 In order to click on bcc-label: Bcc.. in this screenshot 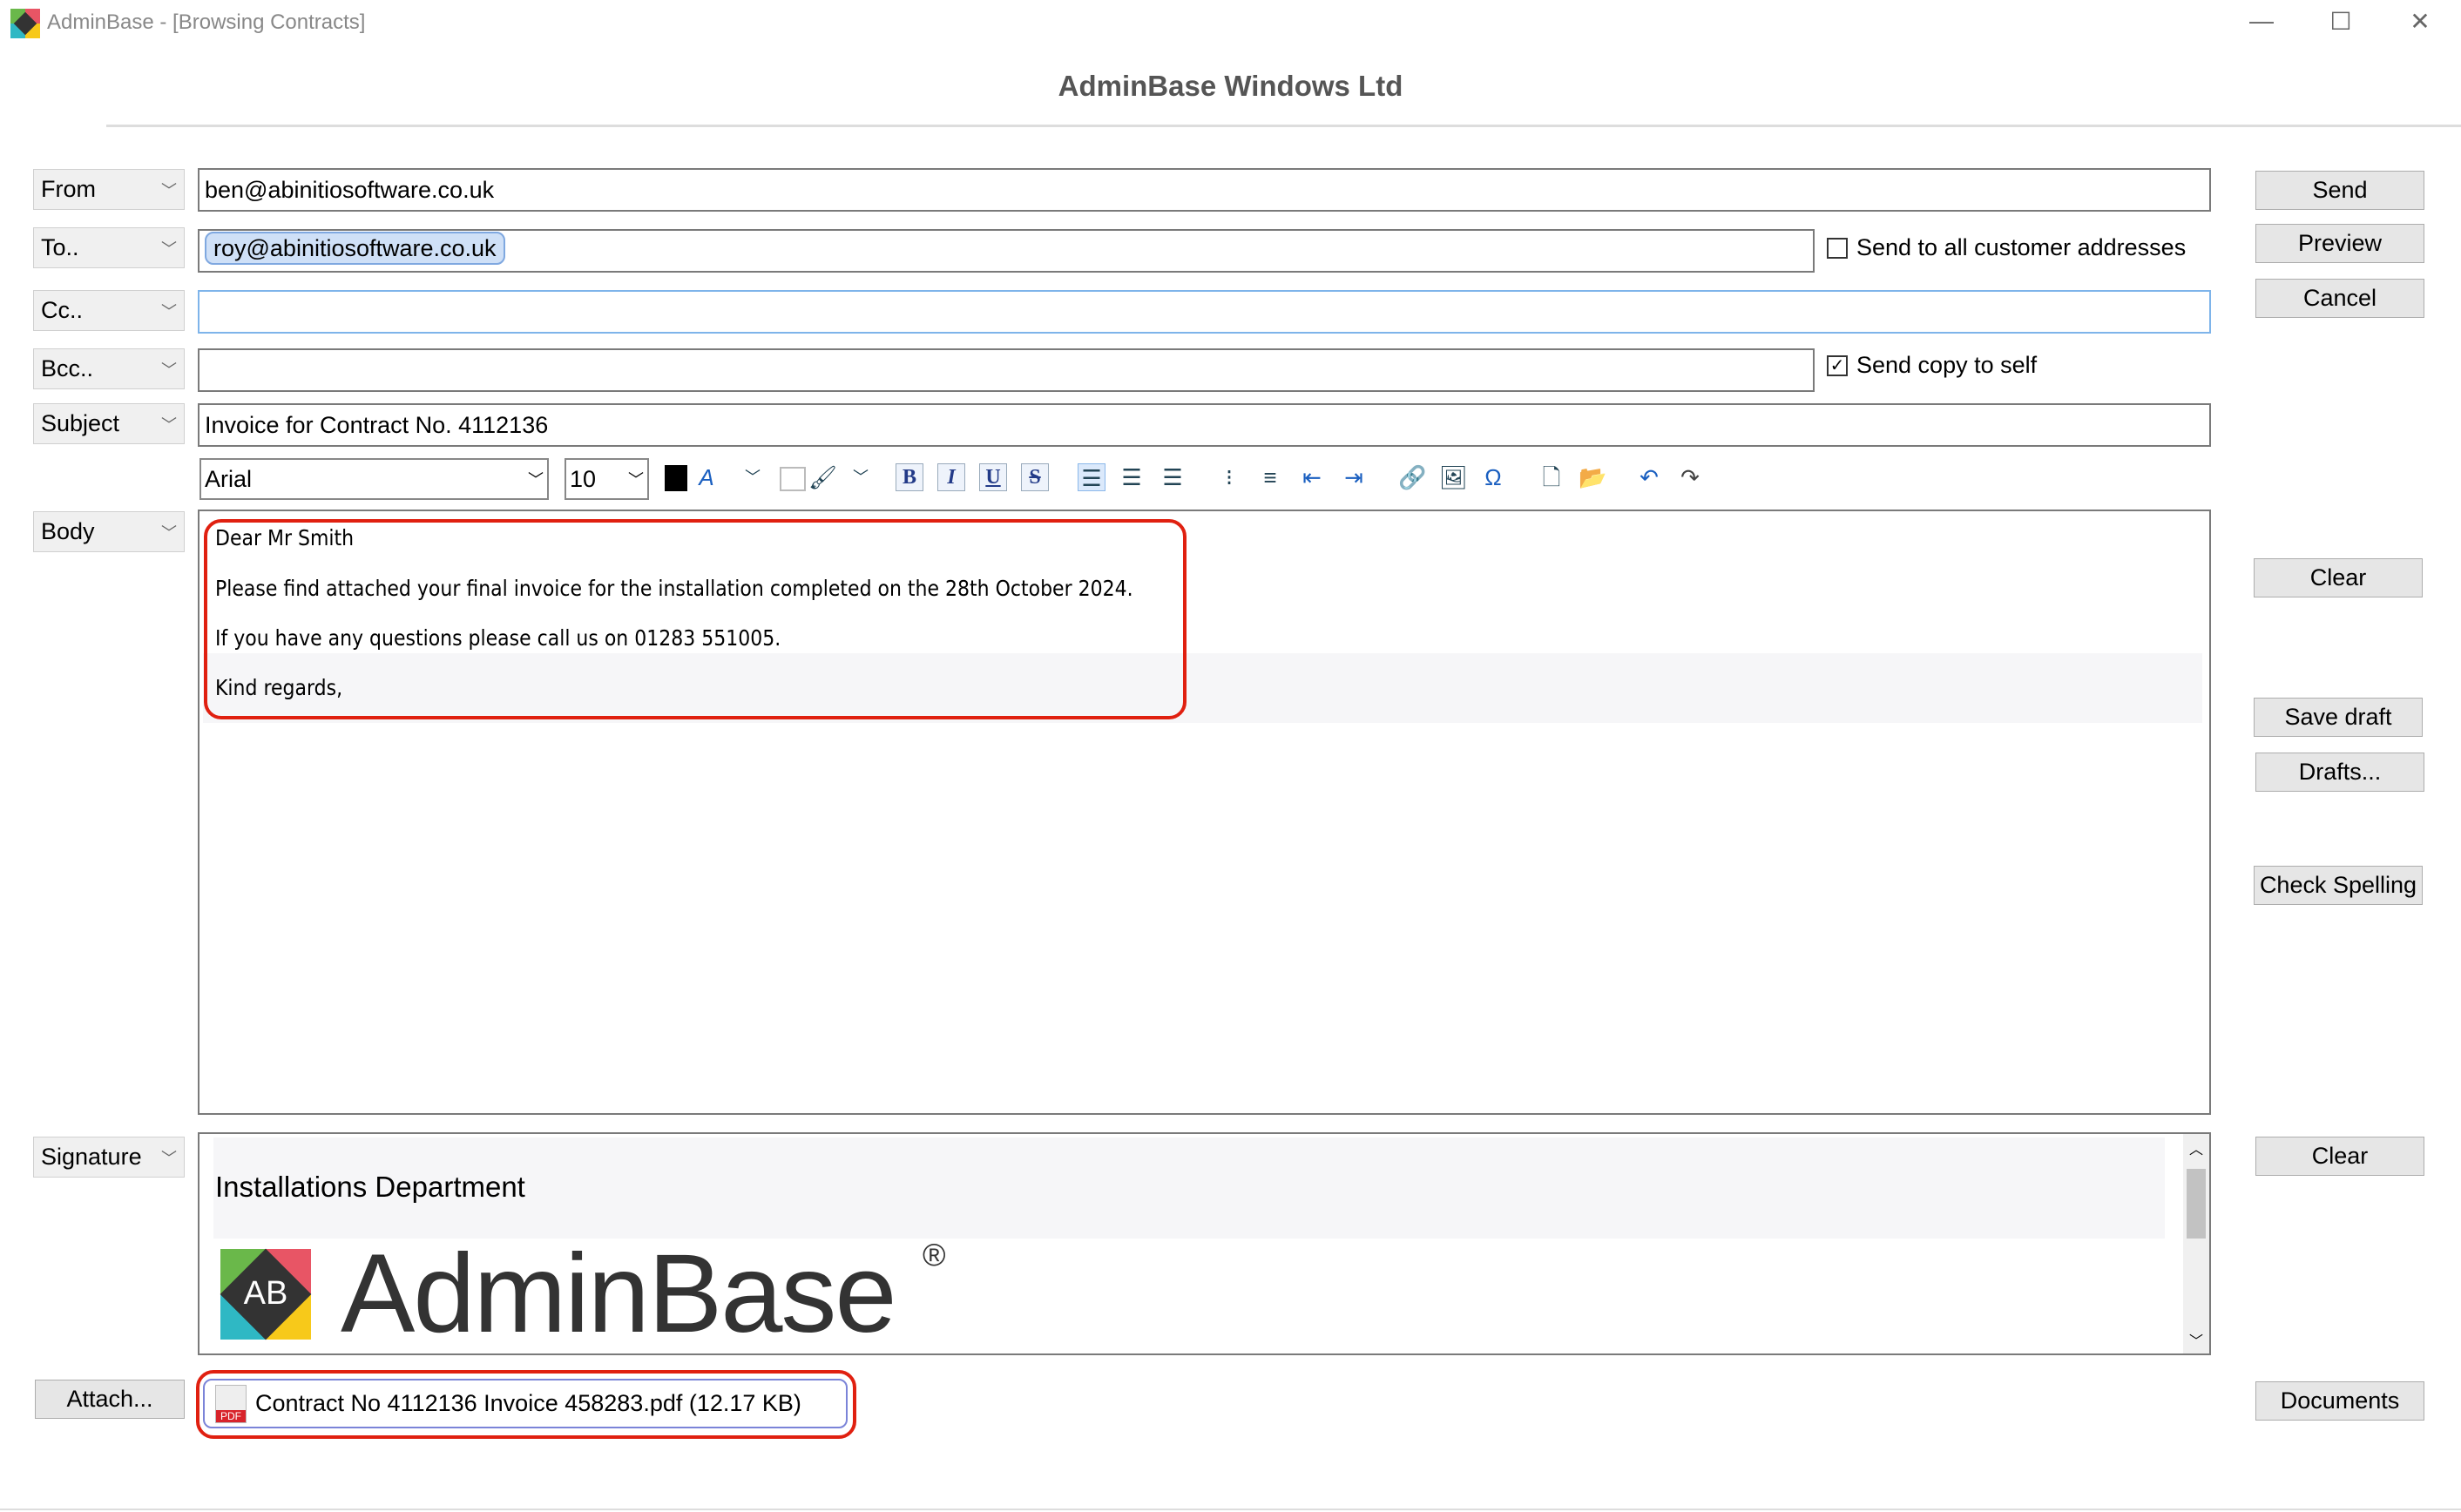, I will do `click(67, 368)`.